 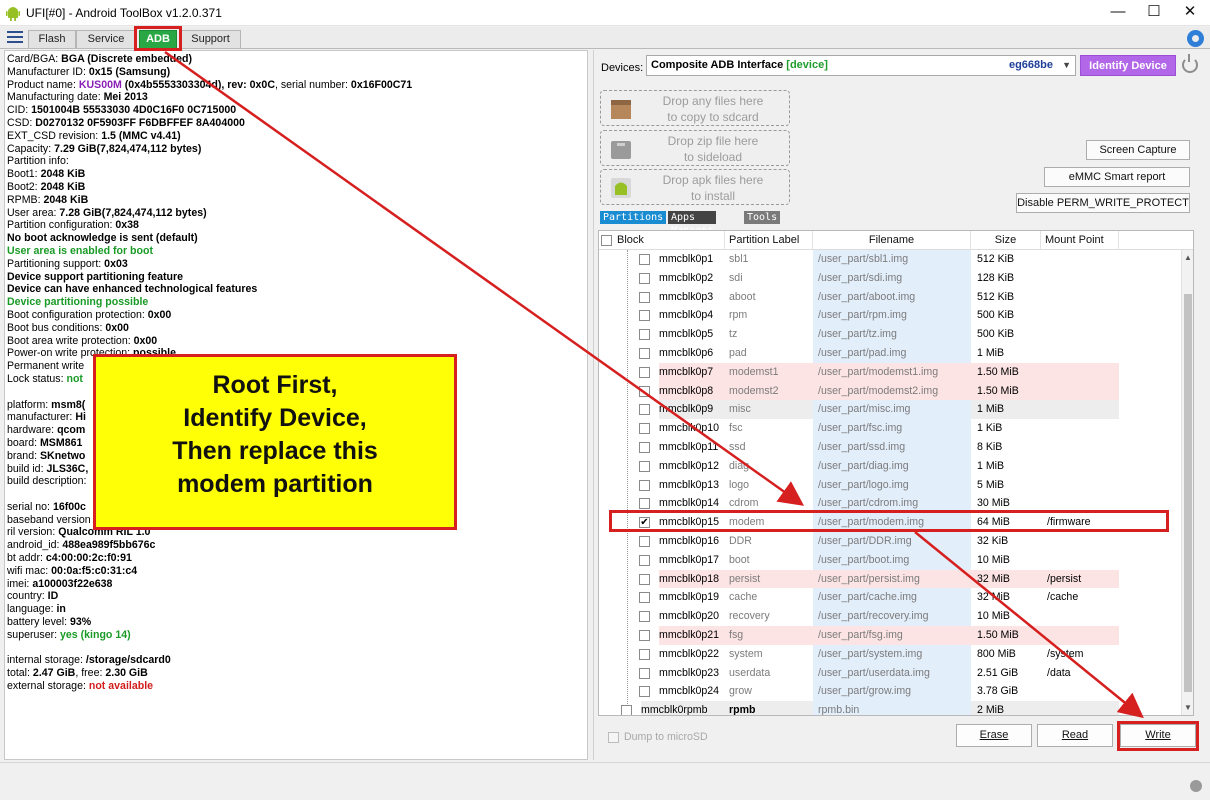 I want to click on table-row: mmcblk0p4 rpm/user_part/rpm.img 500 KiB, so click(x=890, y=316).